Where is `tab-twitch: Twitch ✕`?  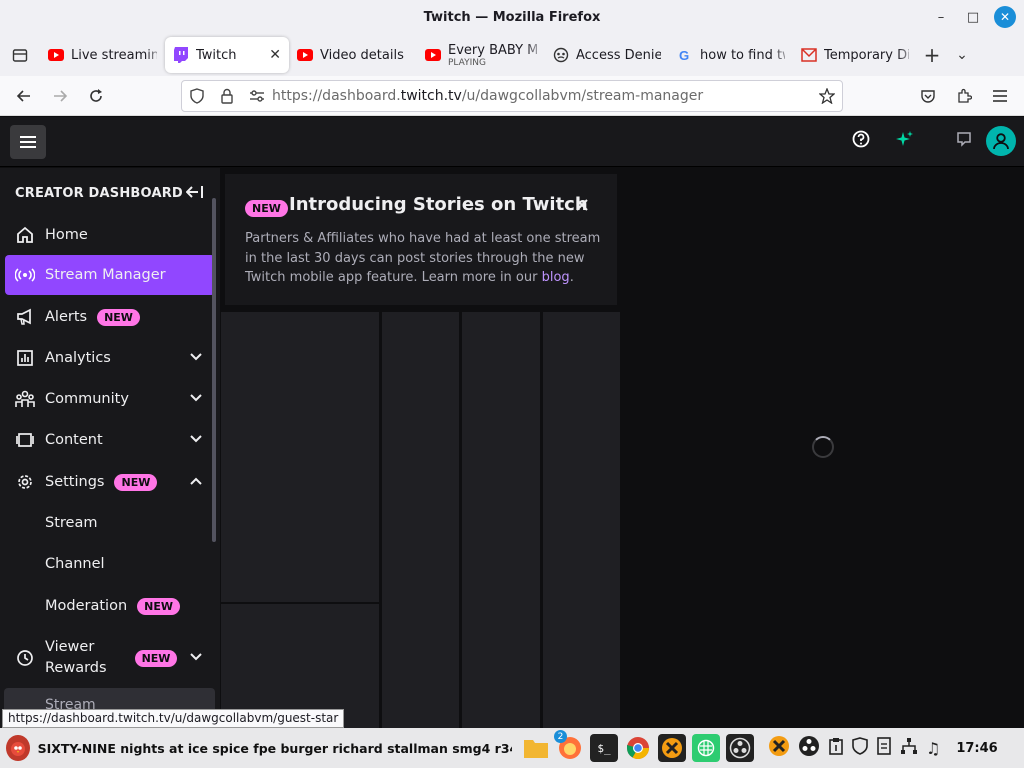 tab-twitch: Twitch ✕ is located at coordinates (227, 55).